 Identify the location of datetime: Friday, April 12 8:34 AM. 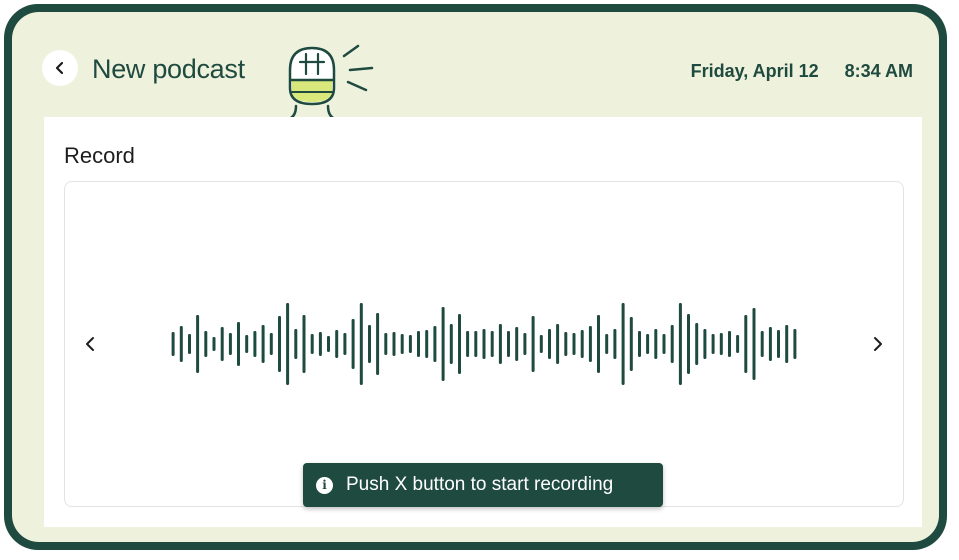
(802, 71).